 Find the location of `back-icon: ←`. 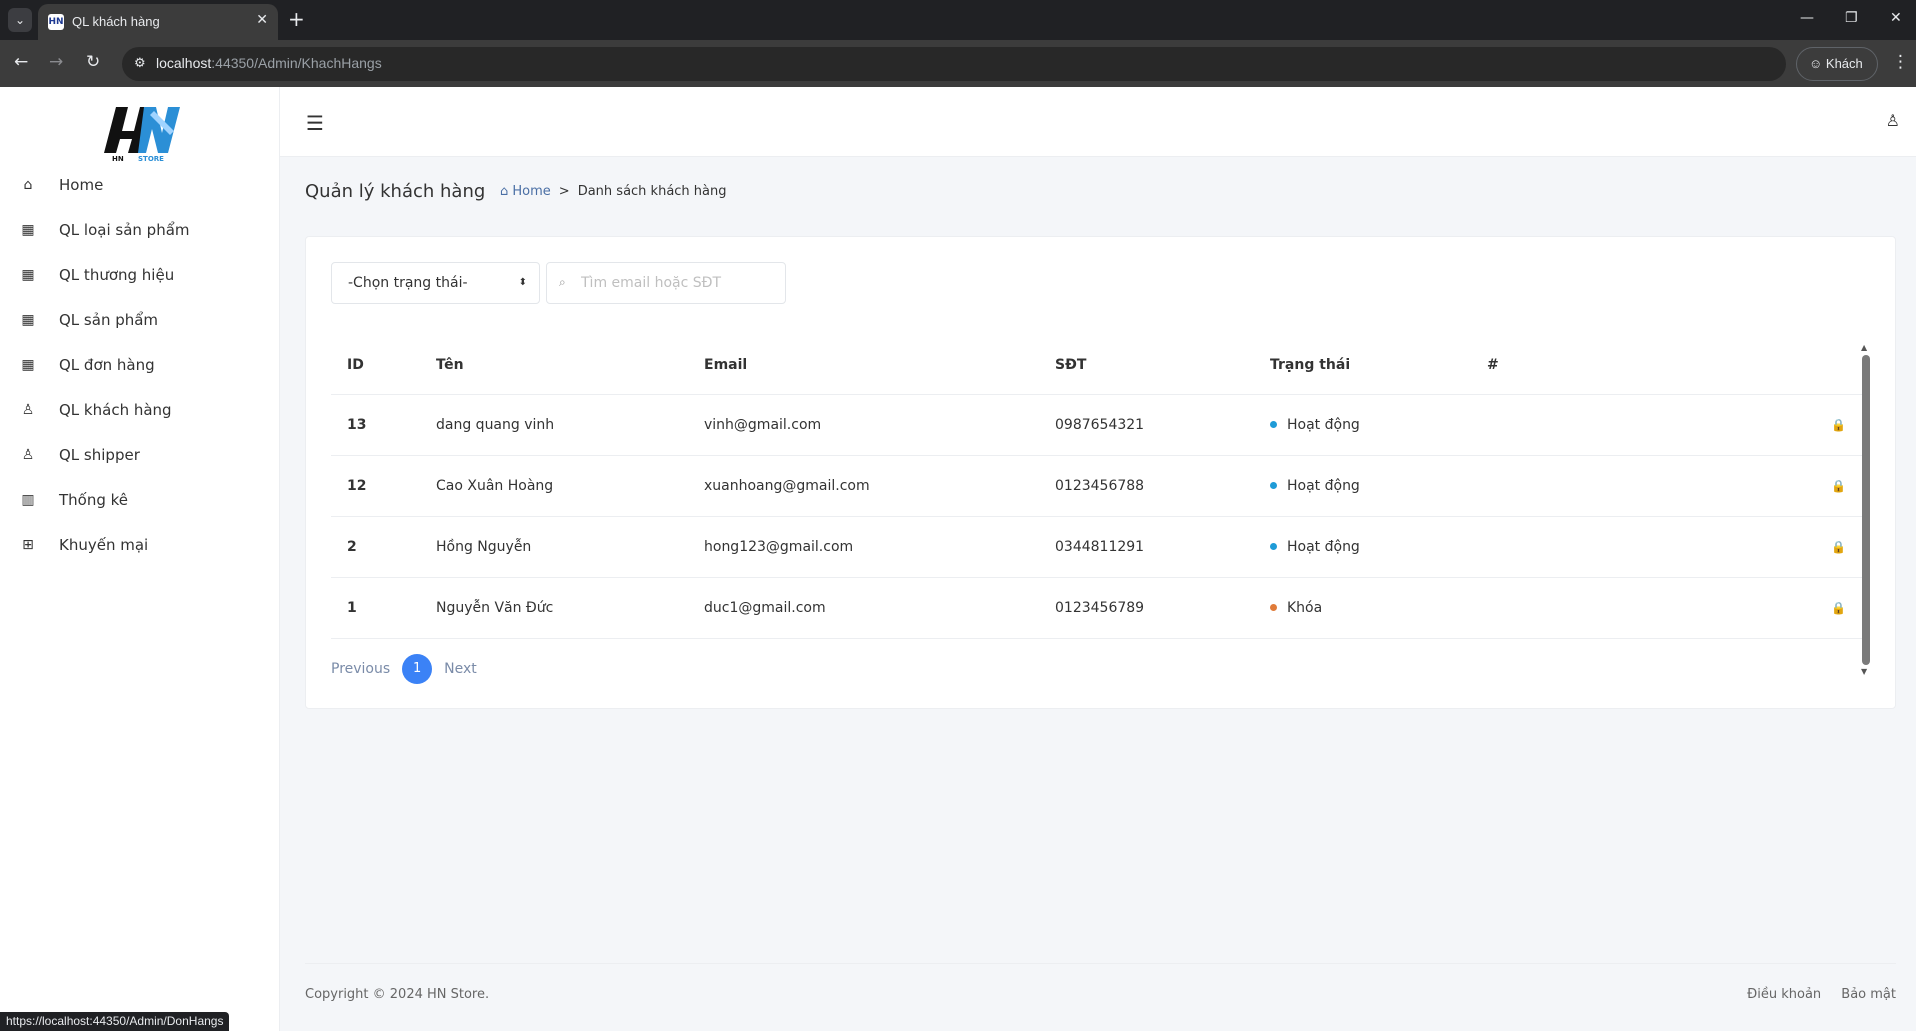

back-icon: ← is located at coordinates (21, 62).